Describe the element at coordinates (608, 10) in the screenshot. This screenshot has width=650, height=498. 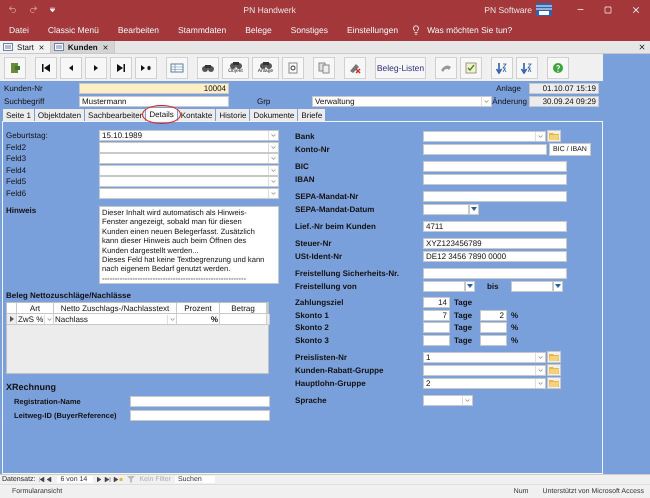
I see `maximize-icon` at that location.